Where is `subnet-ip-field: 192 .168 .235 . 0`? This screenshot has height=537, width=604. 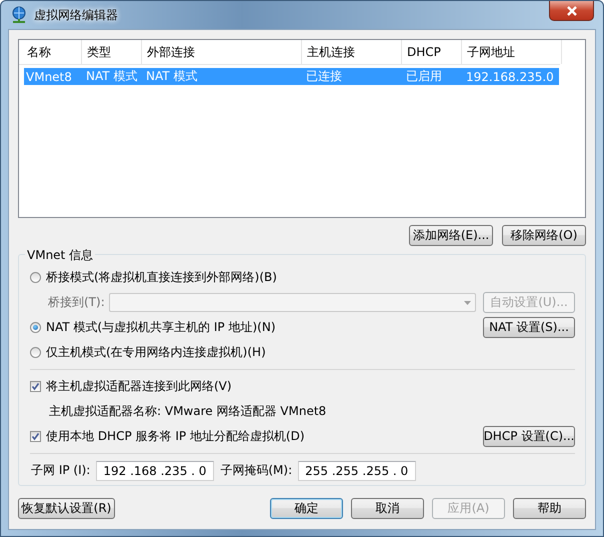
subnet-ip-field: 192 .168 .235 . 0 is located at coordinates (155, 470).